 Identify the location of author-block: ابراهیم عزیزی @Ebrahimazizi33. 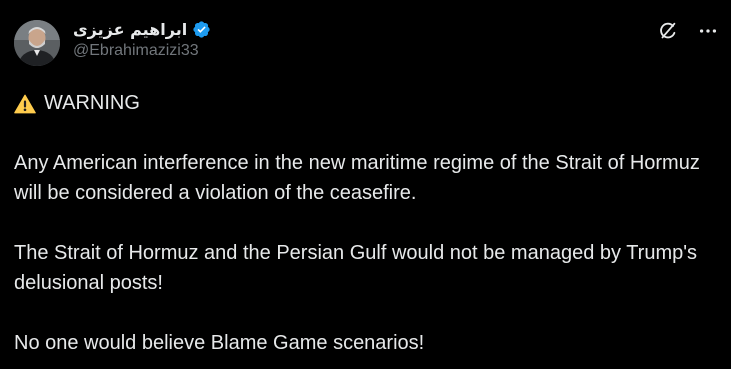
(142, 39).